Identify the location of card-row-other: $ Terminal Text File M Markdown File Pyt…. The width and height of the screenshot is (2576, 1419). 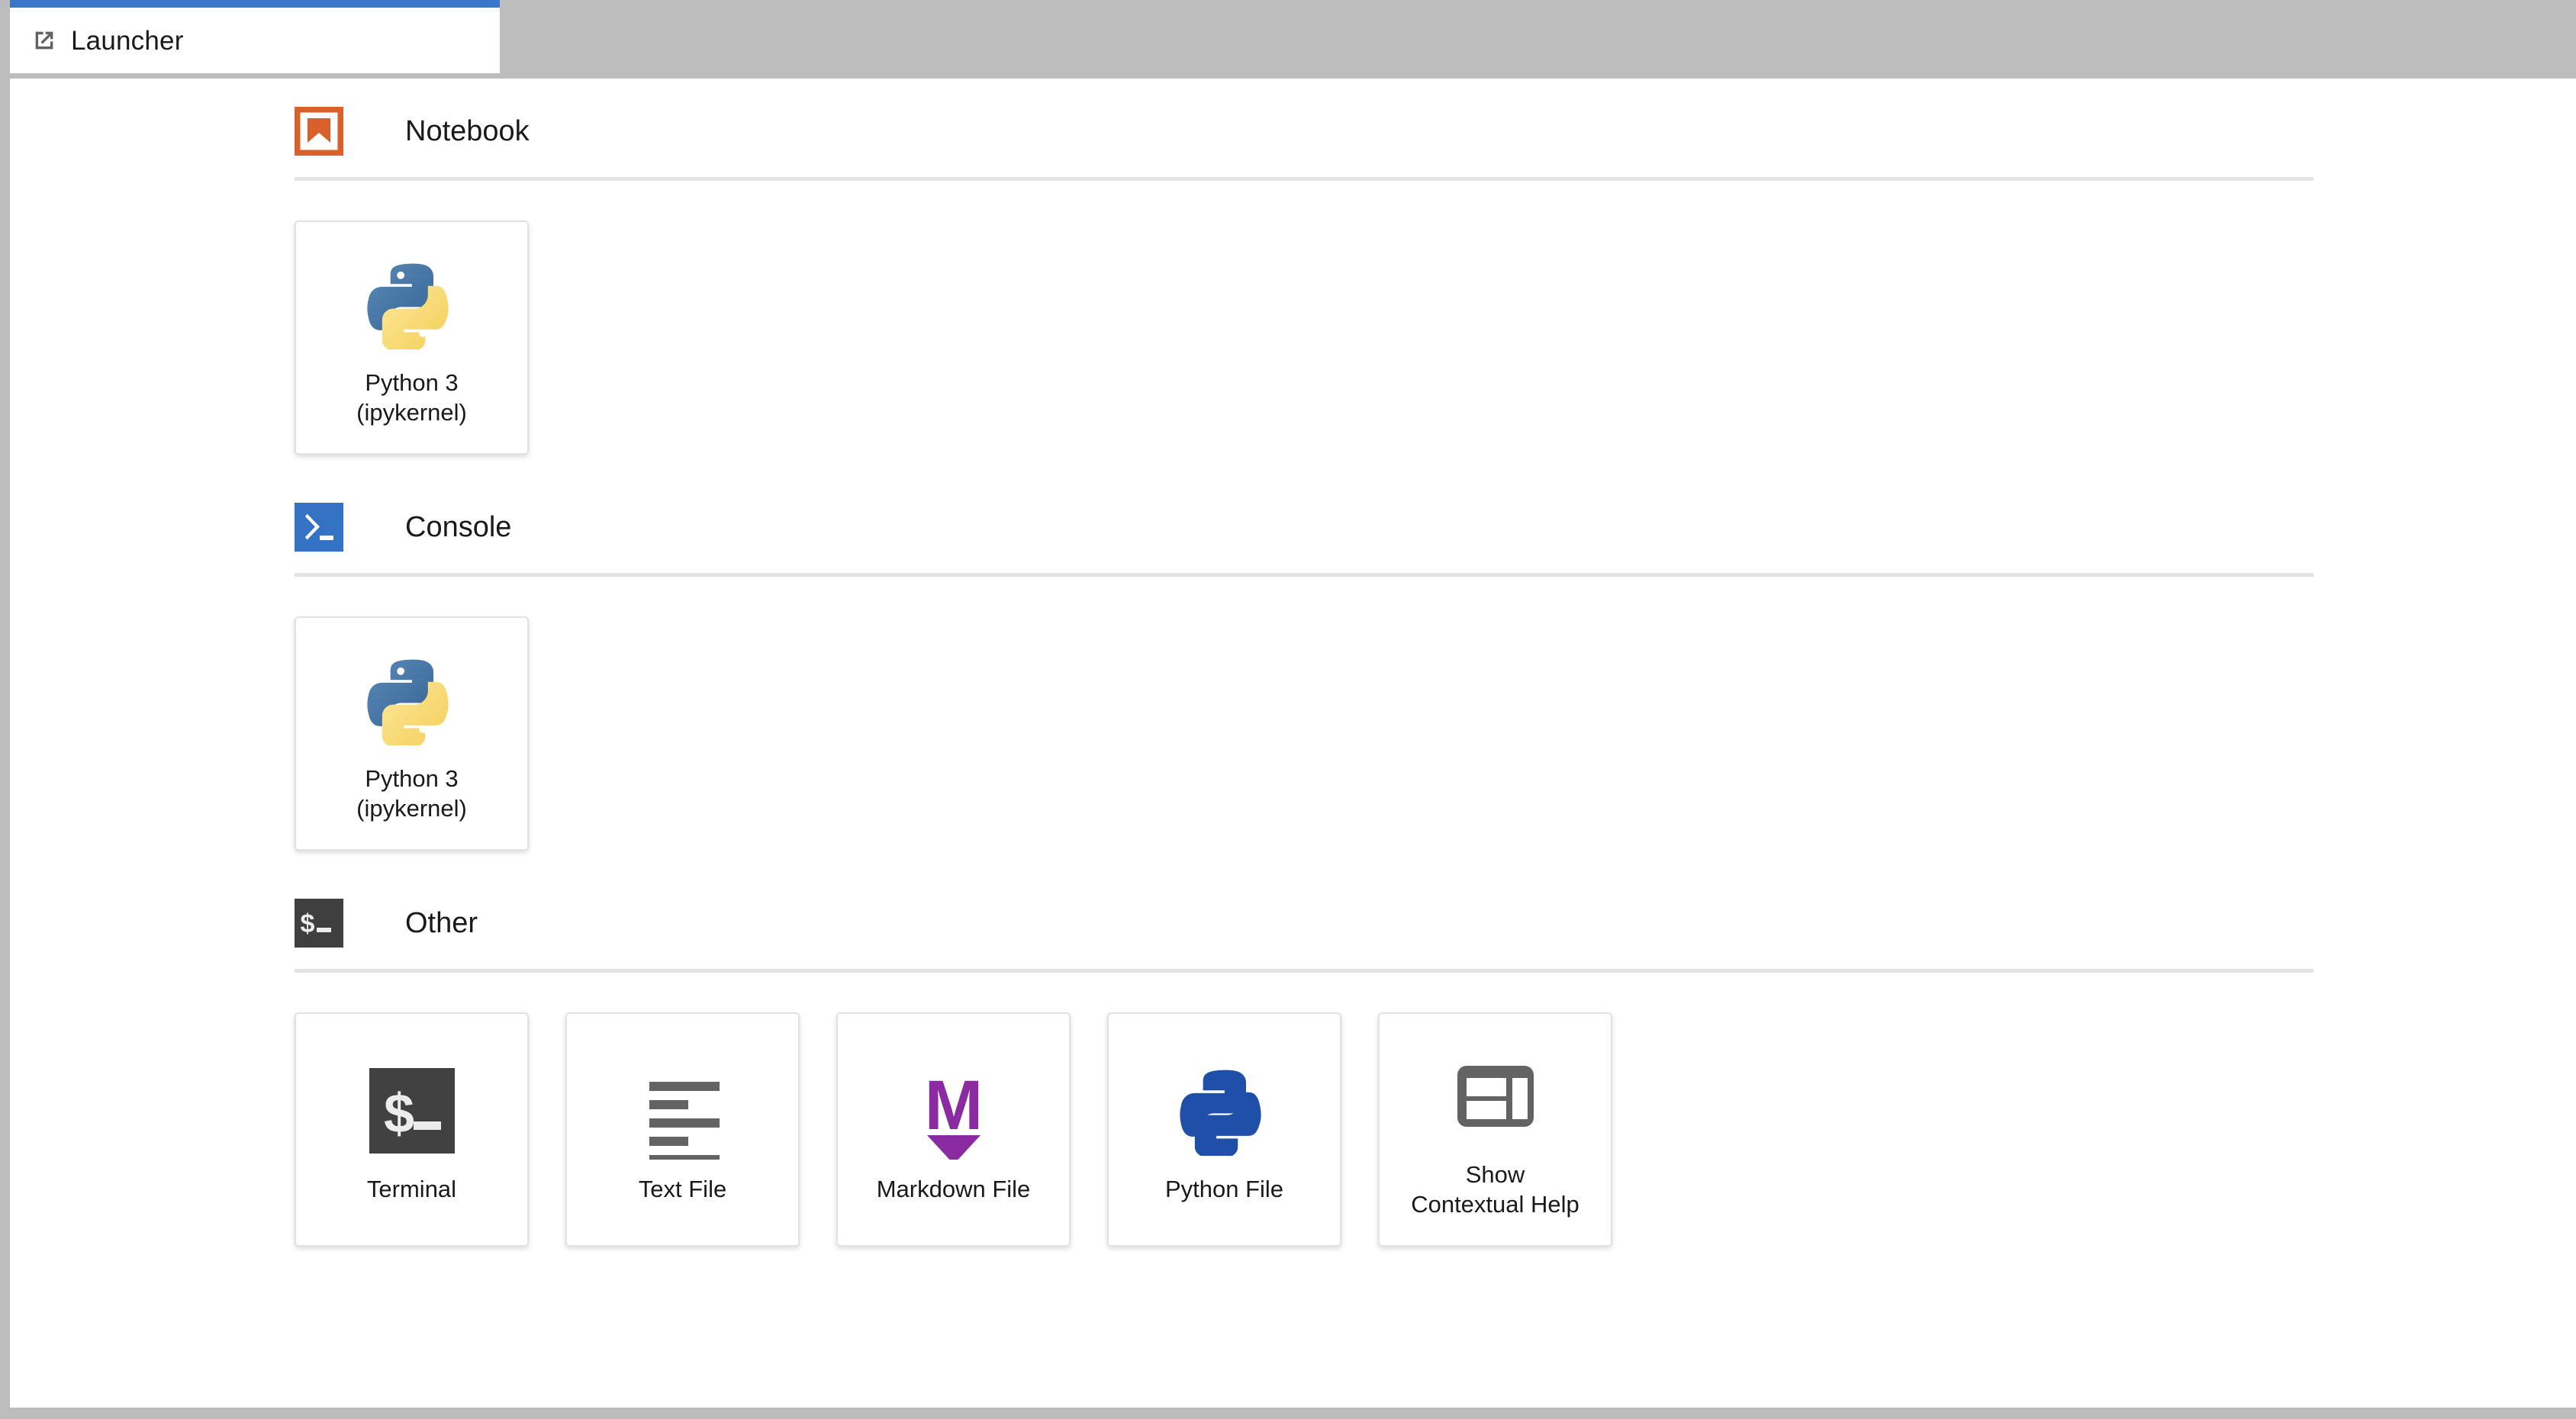
(1304, 1129).